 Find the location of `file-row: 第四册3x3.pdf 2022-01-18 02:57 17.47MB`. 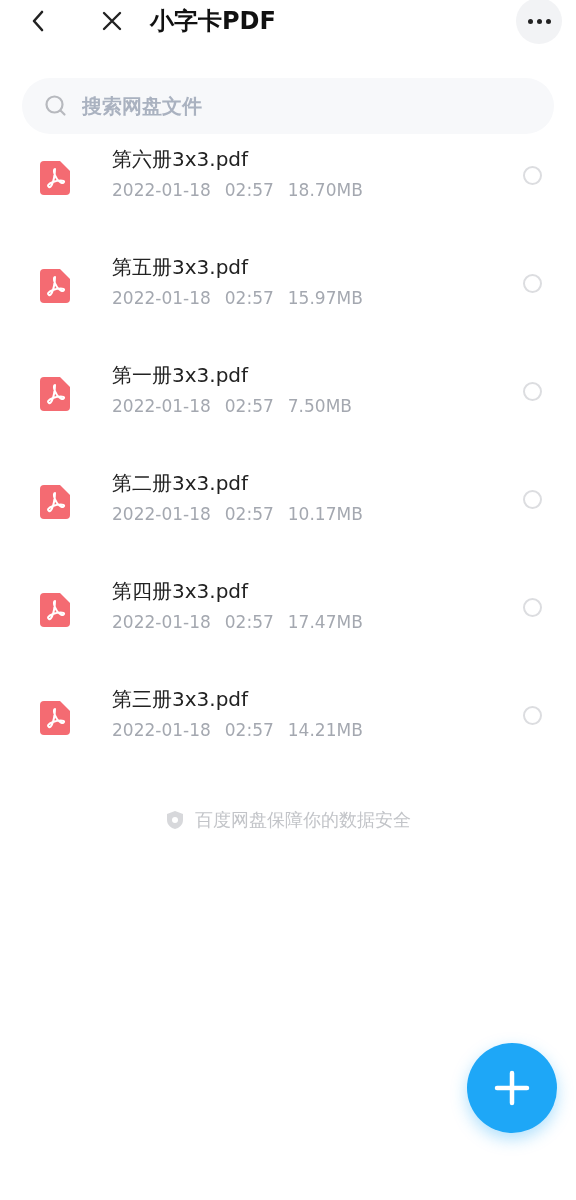

file-row: 第四册3x3.pdf 2022-01-18 02:57 17.47MB is located at coordinates (288, 626).